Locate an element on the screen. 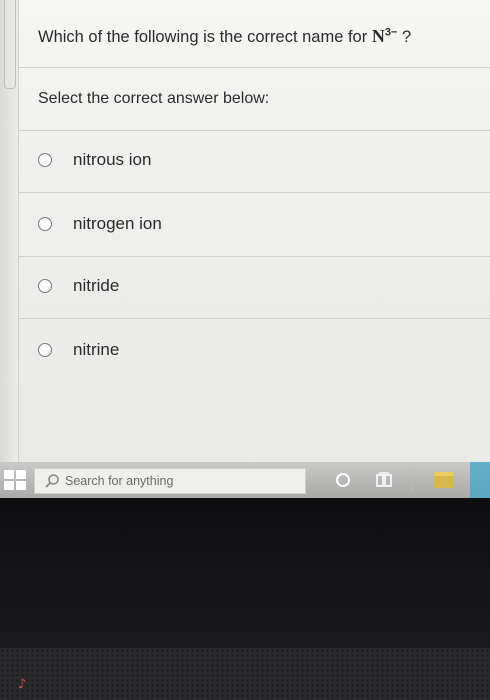 The image size is (490, 700). left-panel-tab is located at coordinates (10, 44).